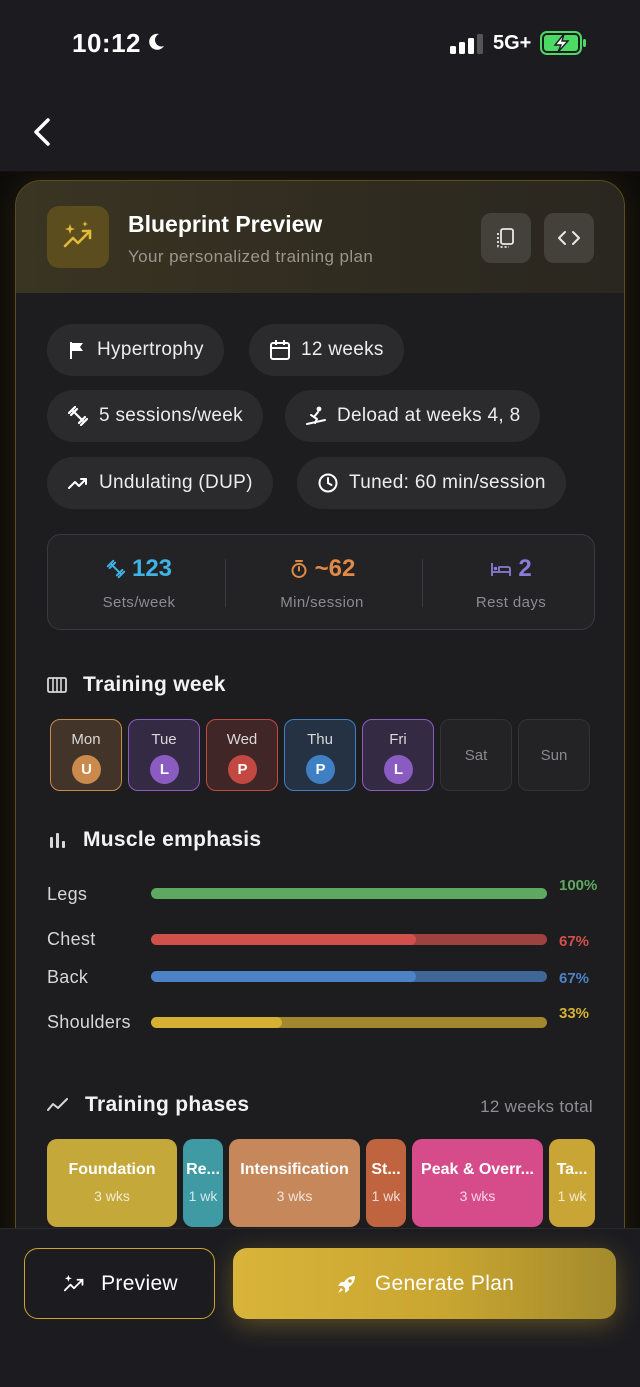  Describe the element at coordinates (322, 602) in the screenshot. I see `stat-minutes-label: Min/session` at that location.